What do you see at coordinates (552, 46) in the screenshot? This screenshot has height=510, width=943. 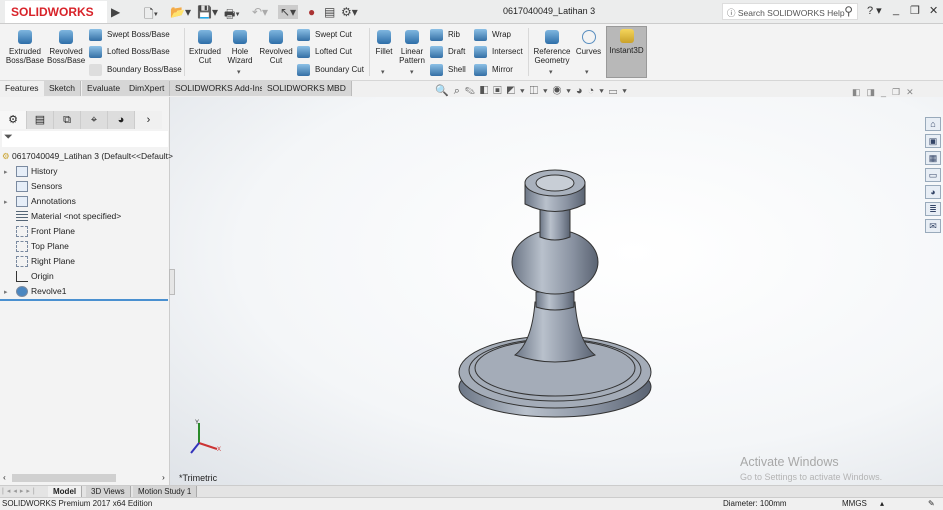 I see `reference-geometry-button: Reference Geometry` at bounding box center [552, 46].